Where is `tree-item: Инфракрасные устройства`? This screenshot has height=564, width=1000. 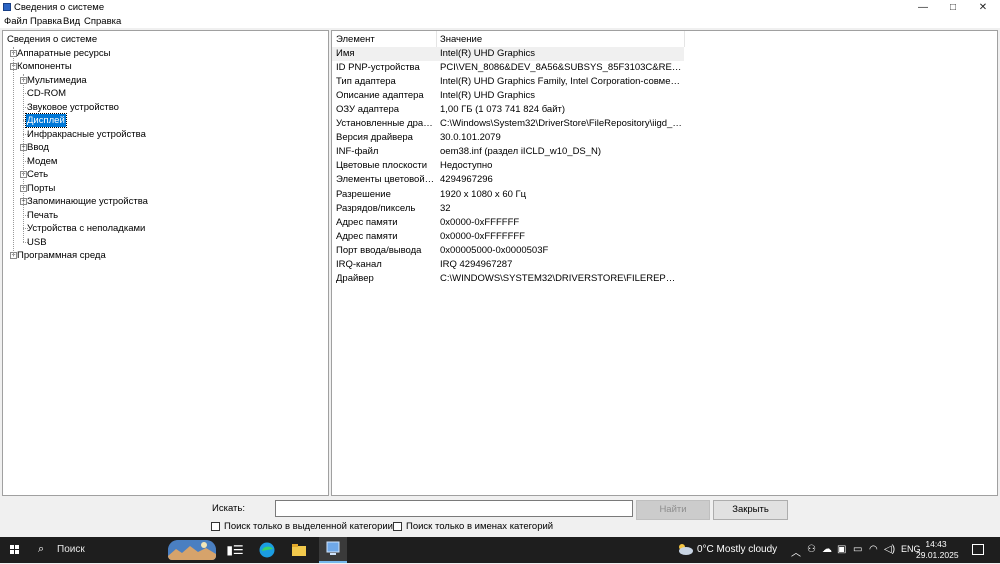 tree-item: Инфракрасные устройства is located at coordinates (163, 134).